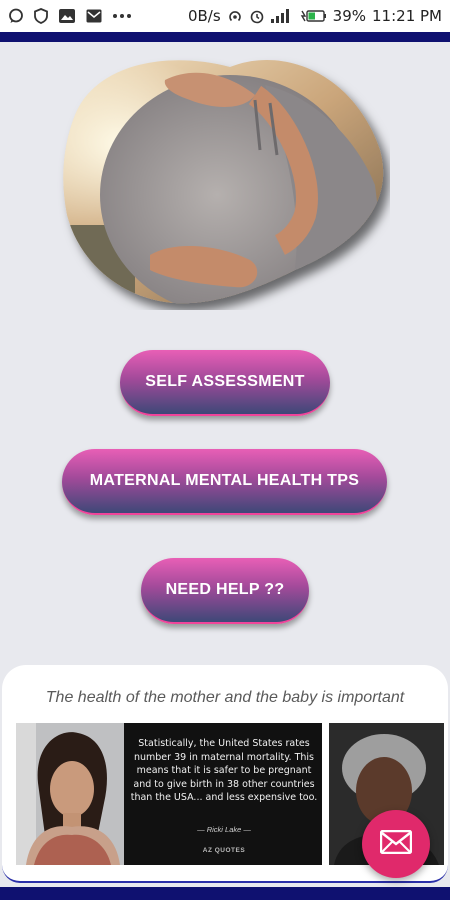 The image size is (450, 900). I want to click on alarm-icon, so click(257, 16).